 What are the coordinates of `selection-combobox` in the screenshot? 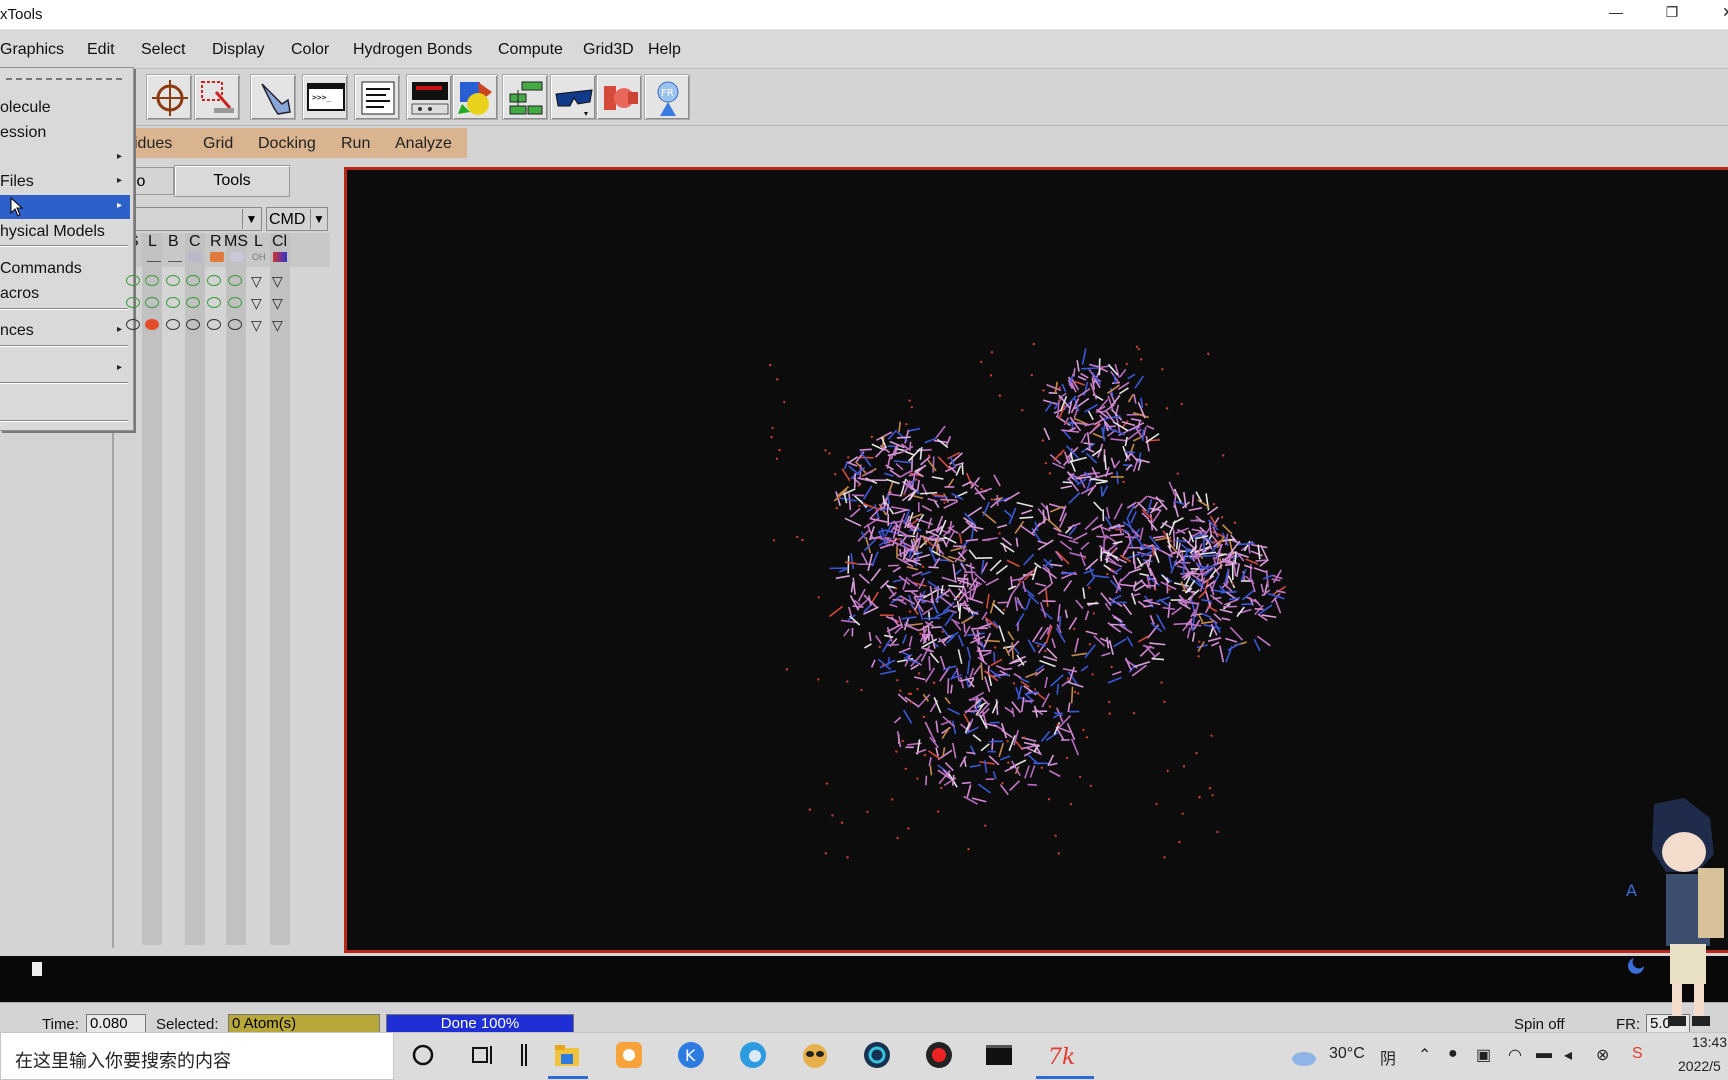 It's located at (191, 219).